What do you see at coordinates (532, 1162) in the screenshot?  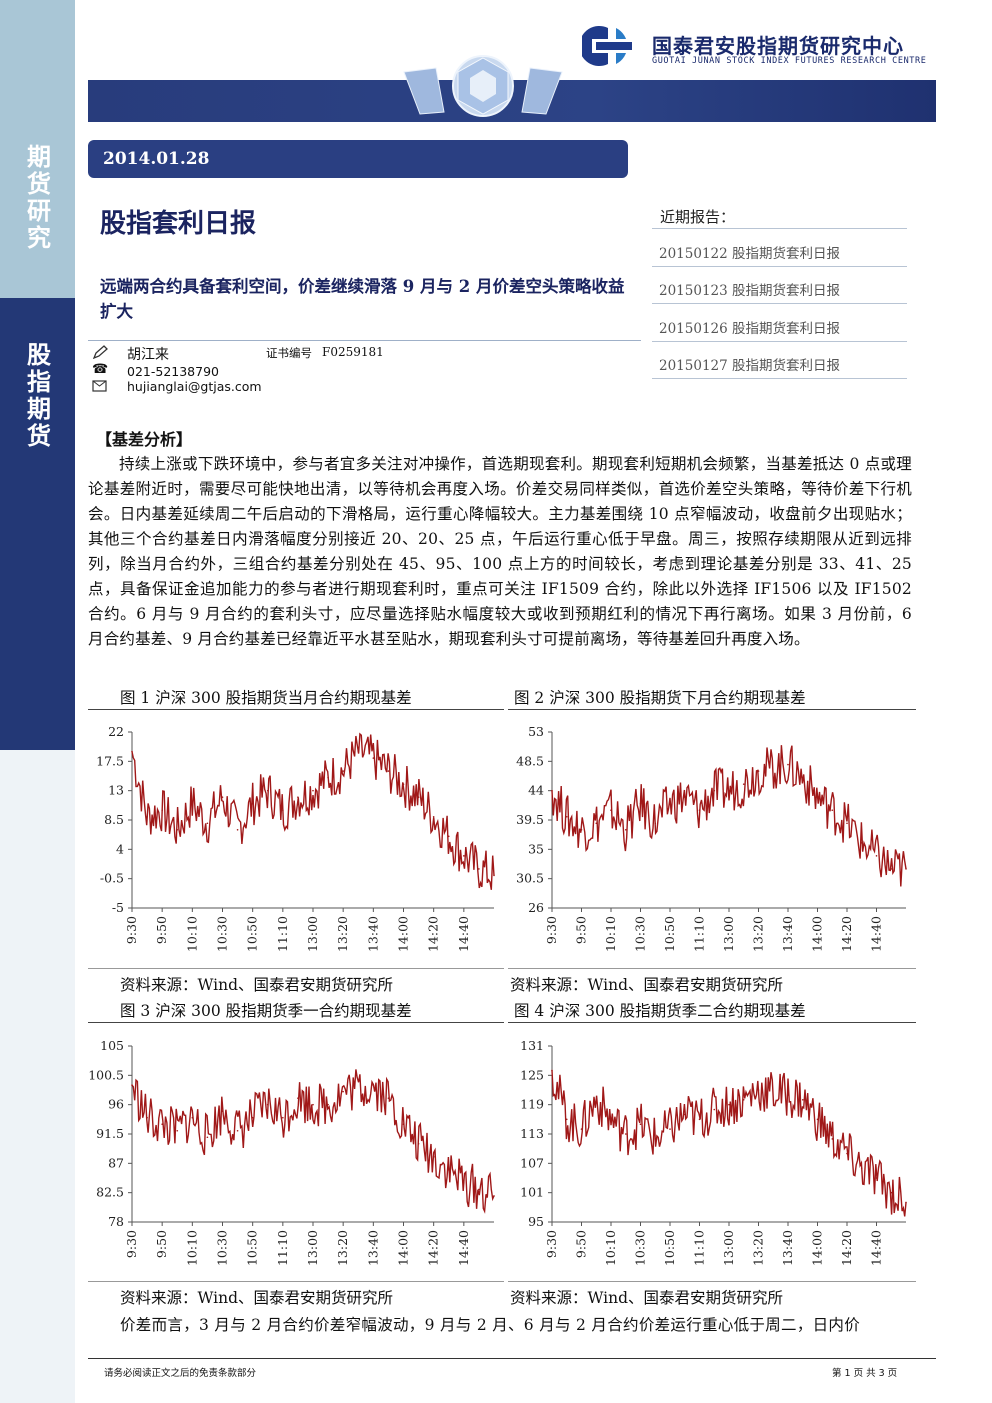 I see `y-tick-label: 107` at bounding box center [532, 1162].